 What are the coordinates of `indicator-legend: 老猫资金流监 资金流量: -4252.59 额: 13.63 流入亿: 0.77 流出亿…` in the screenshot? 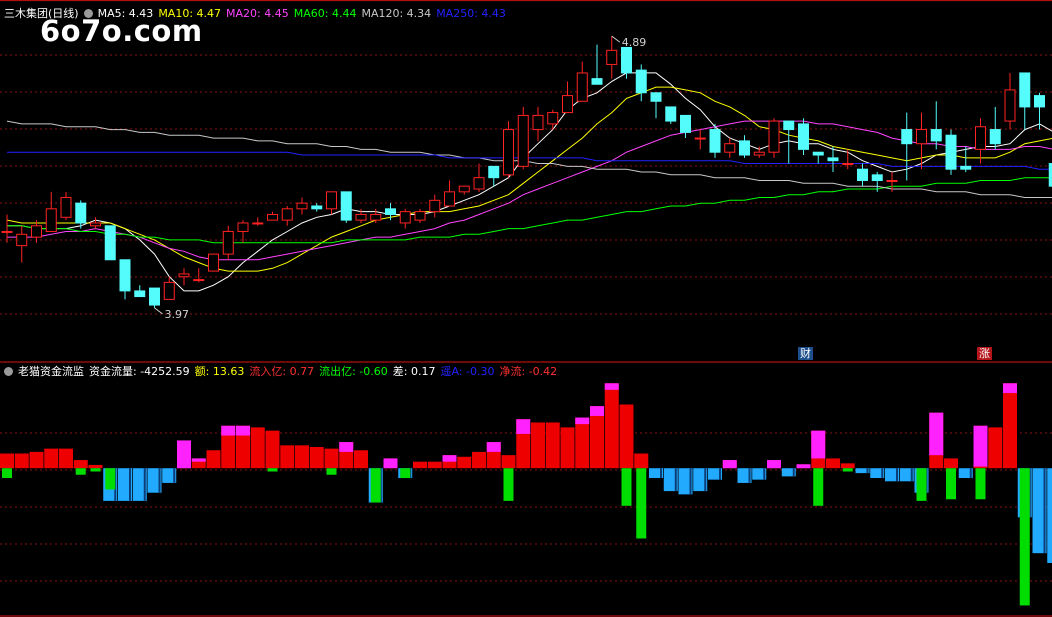 It's located at (285, 372).